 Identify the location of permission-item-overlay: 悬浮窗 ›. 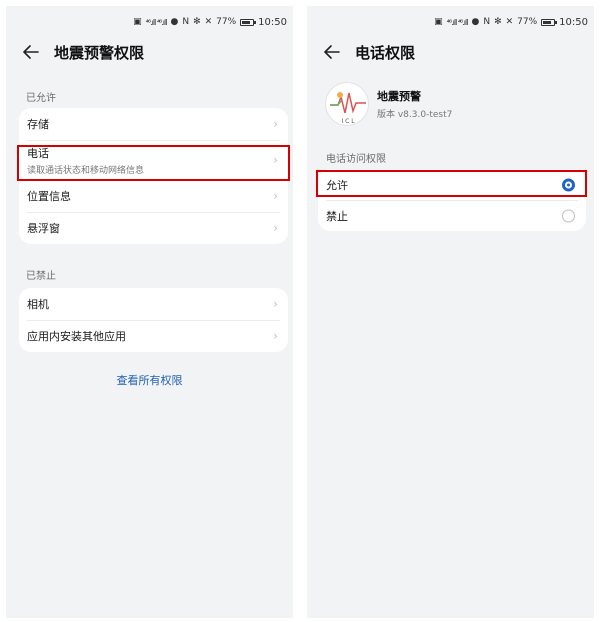
(153, 228).